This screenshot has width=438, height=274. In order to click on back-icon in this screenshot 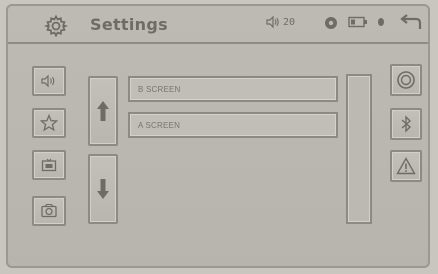, I will do `click(411, 23)`.